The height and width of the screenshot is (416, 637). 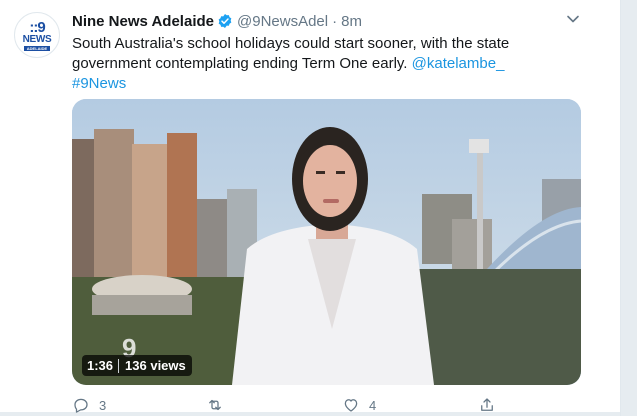 I want to click on avatar: ::9 NEWS ADELAIDE, so click(x=37, y=35).